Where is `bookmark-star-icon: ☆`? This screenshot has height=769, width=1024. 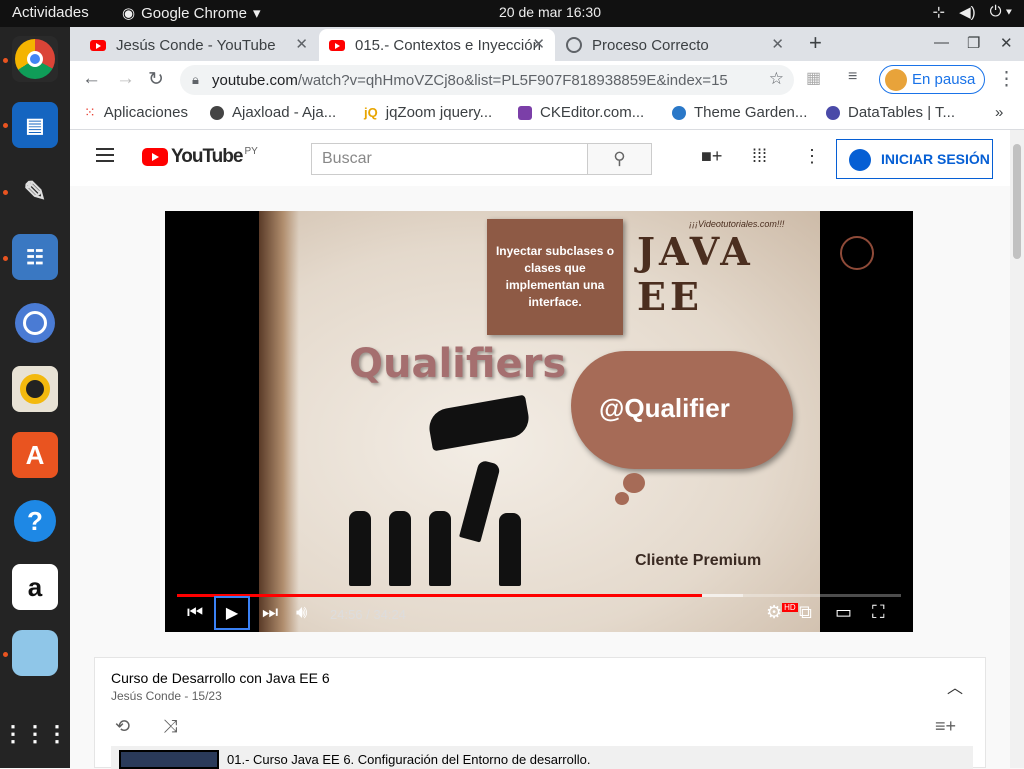
bookmark-star-icon: ☆ is located at coordinates (776, 79).